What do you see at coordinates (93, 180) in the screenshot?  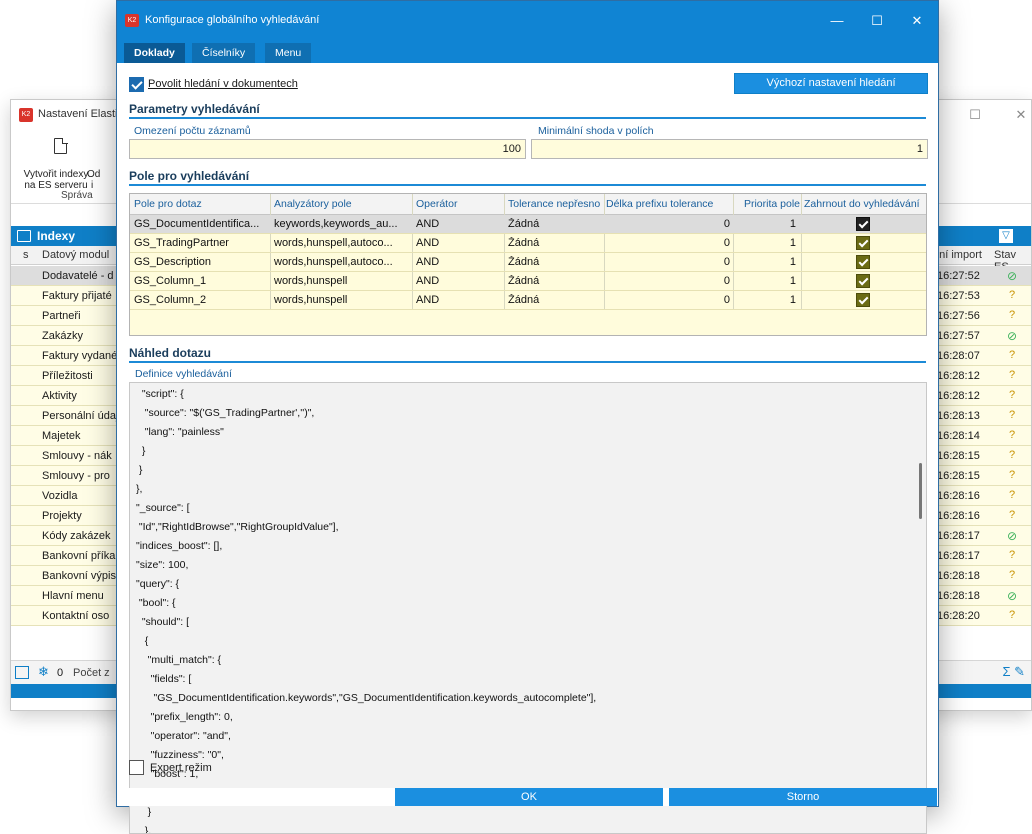 I see `ribbon-other-button: Od i` at bounding box center [93, 180].